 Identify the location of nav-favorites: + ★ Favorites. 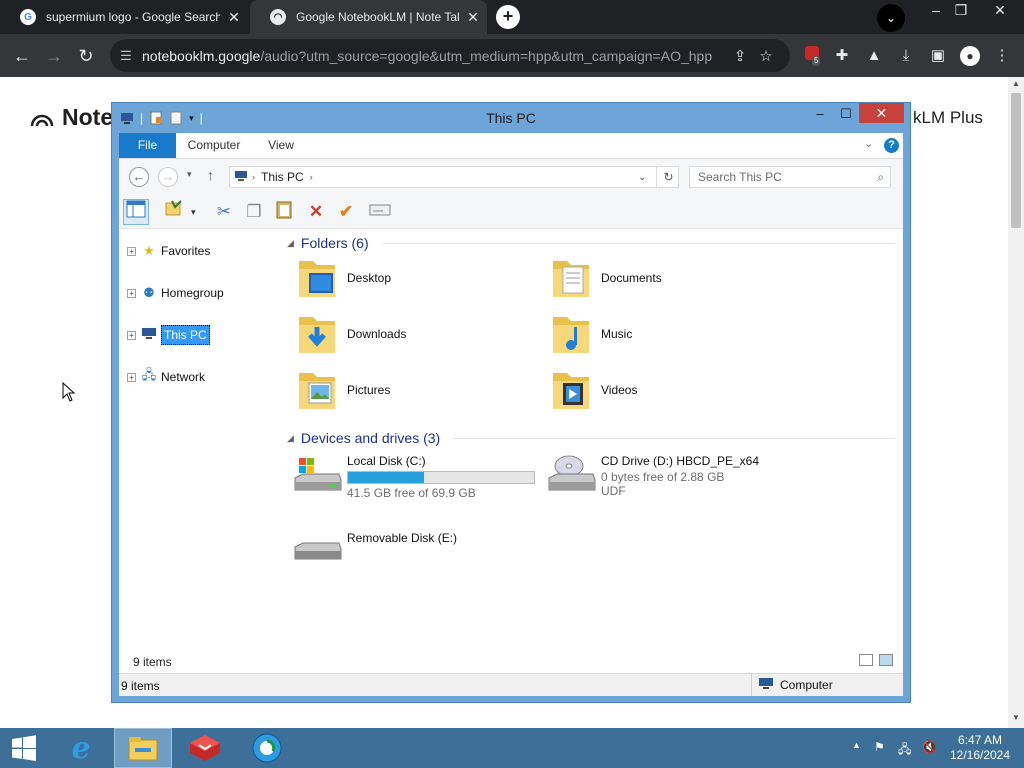
(168, 251).